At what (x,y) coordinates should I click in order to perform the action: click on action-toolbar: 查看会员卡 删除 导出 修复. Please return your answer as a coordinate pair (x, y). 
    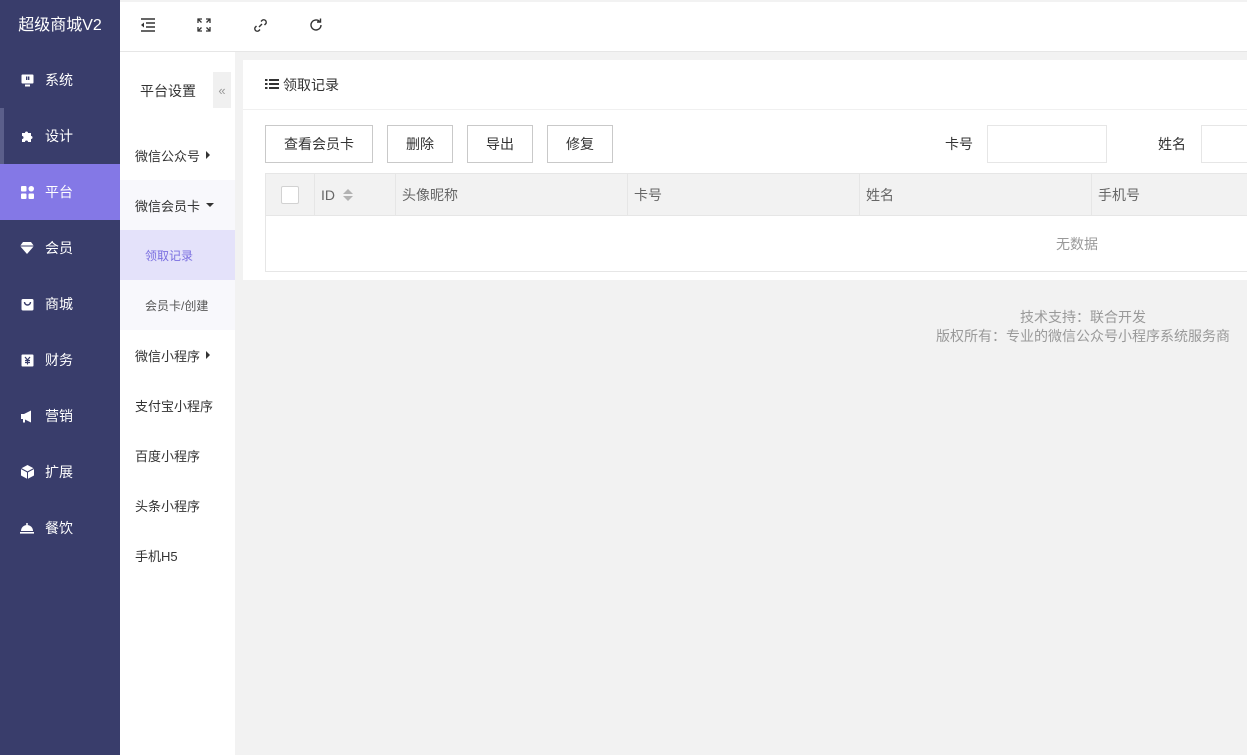
    Looking at the image, I should click on (446, 144).